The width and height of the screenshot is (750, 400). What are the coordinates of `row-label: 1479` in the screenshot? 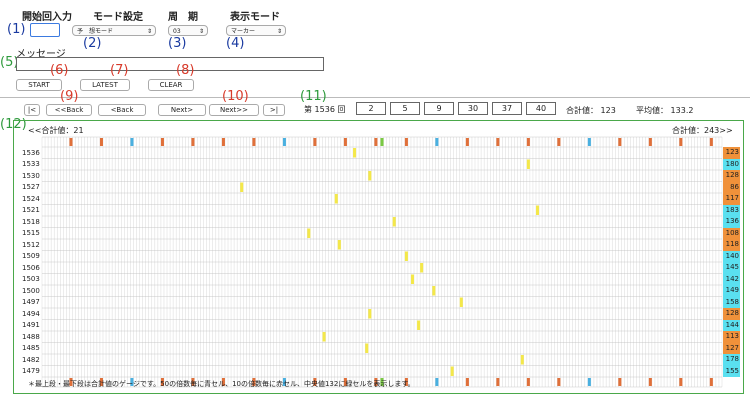 It's located at (31, 371).